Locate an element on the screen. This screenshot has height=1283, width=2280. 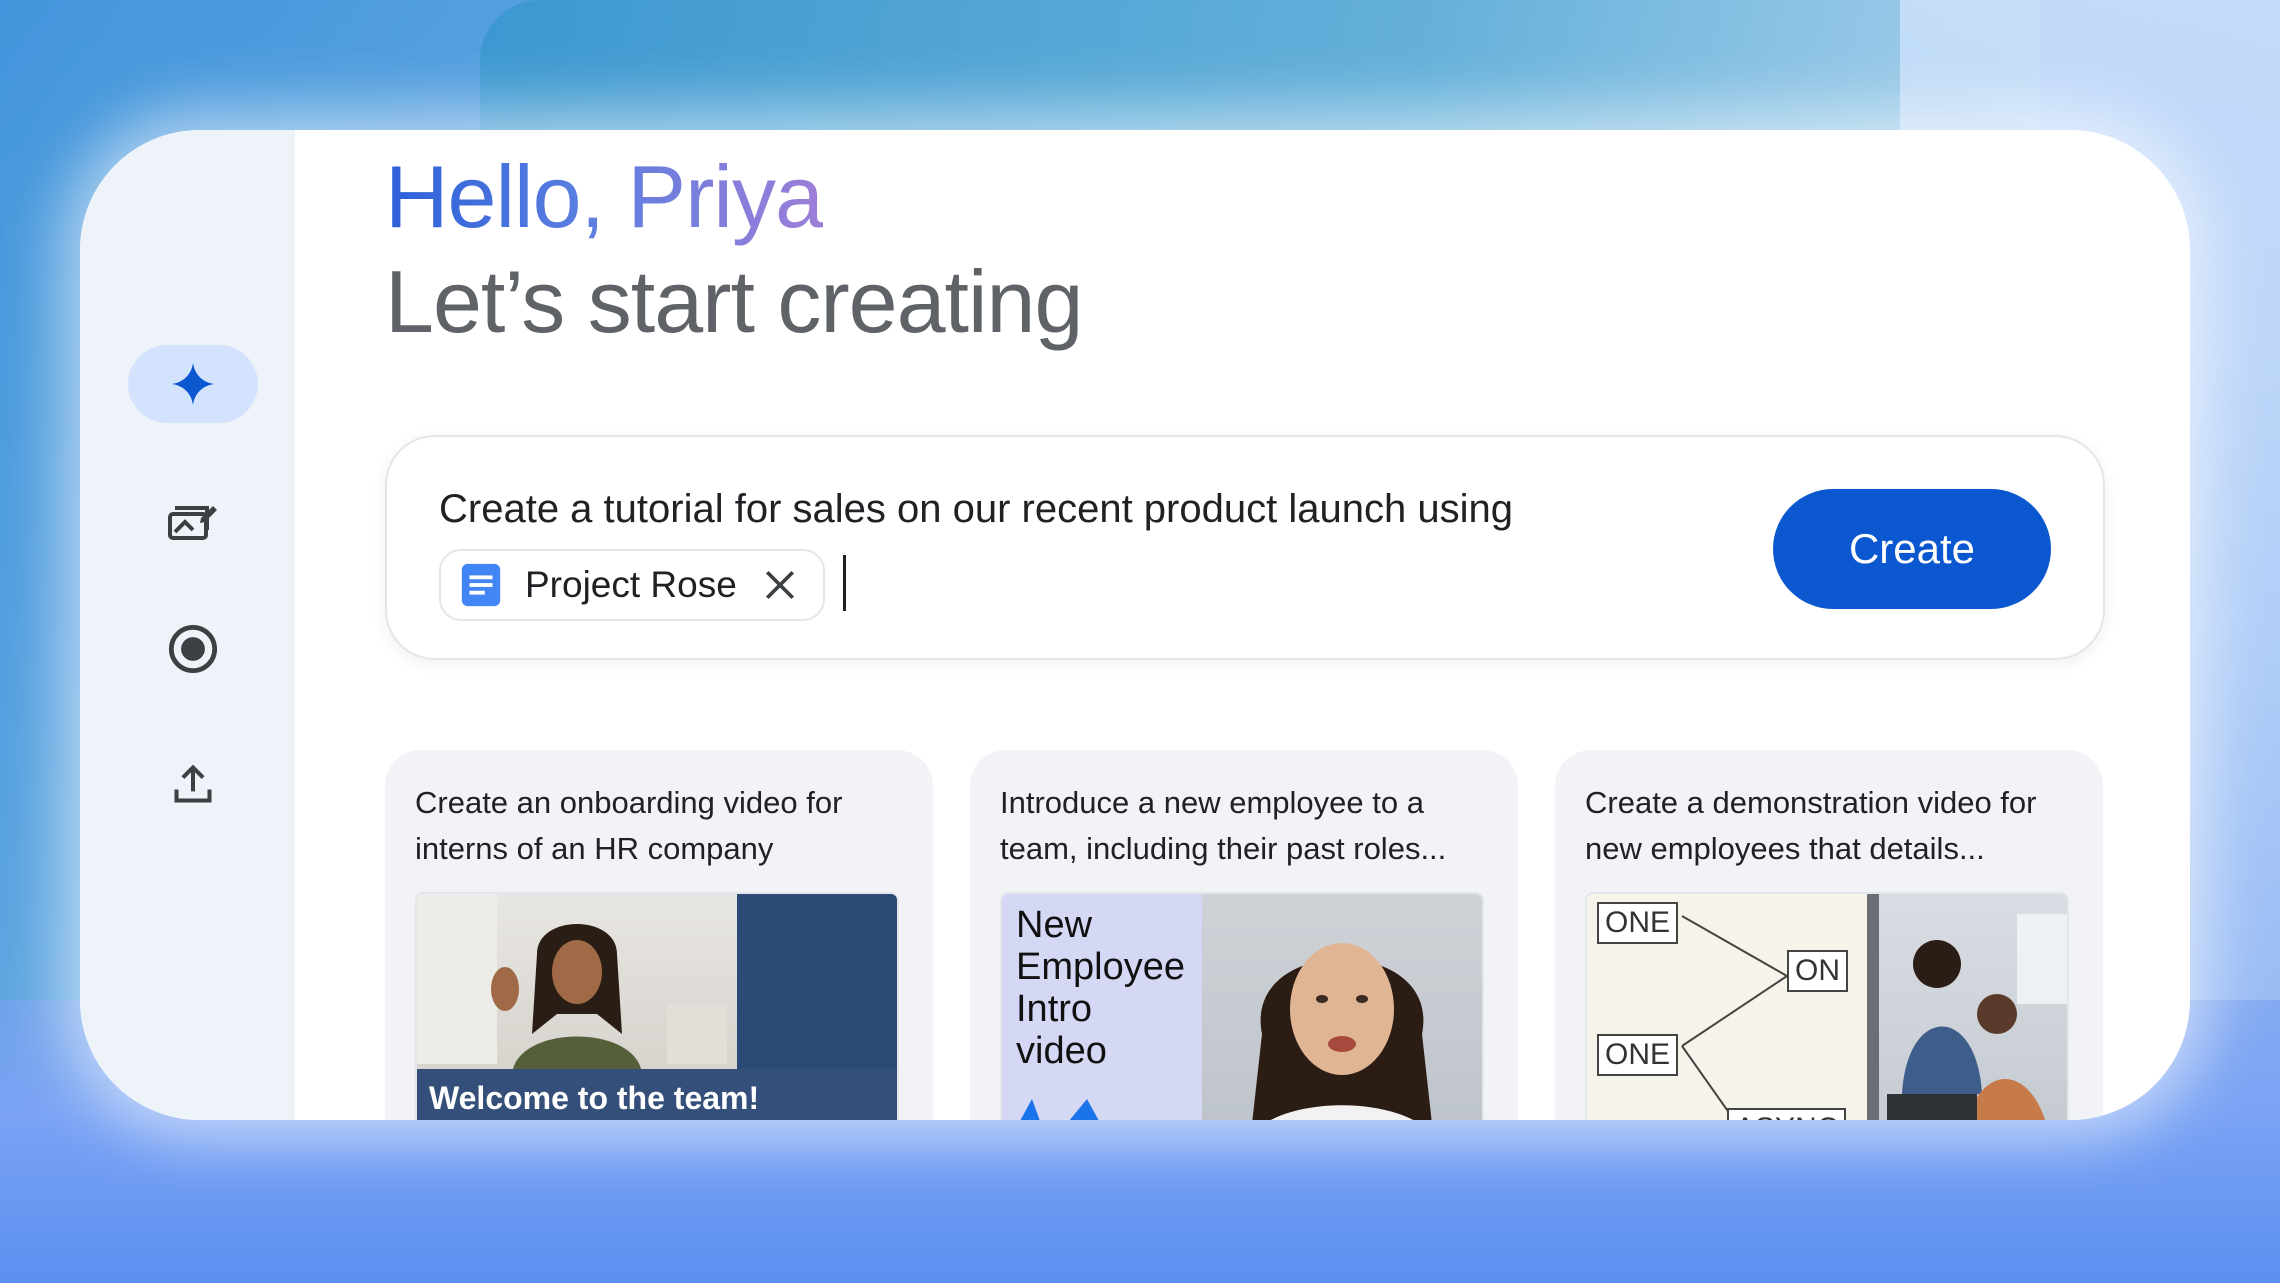
record-icon is located at coordinates (193, 649).